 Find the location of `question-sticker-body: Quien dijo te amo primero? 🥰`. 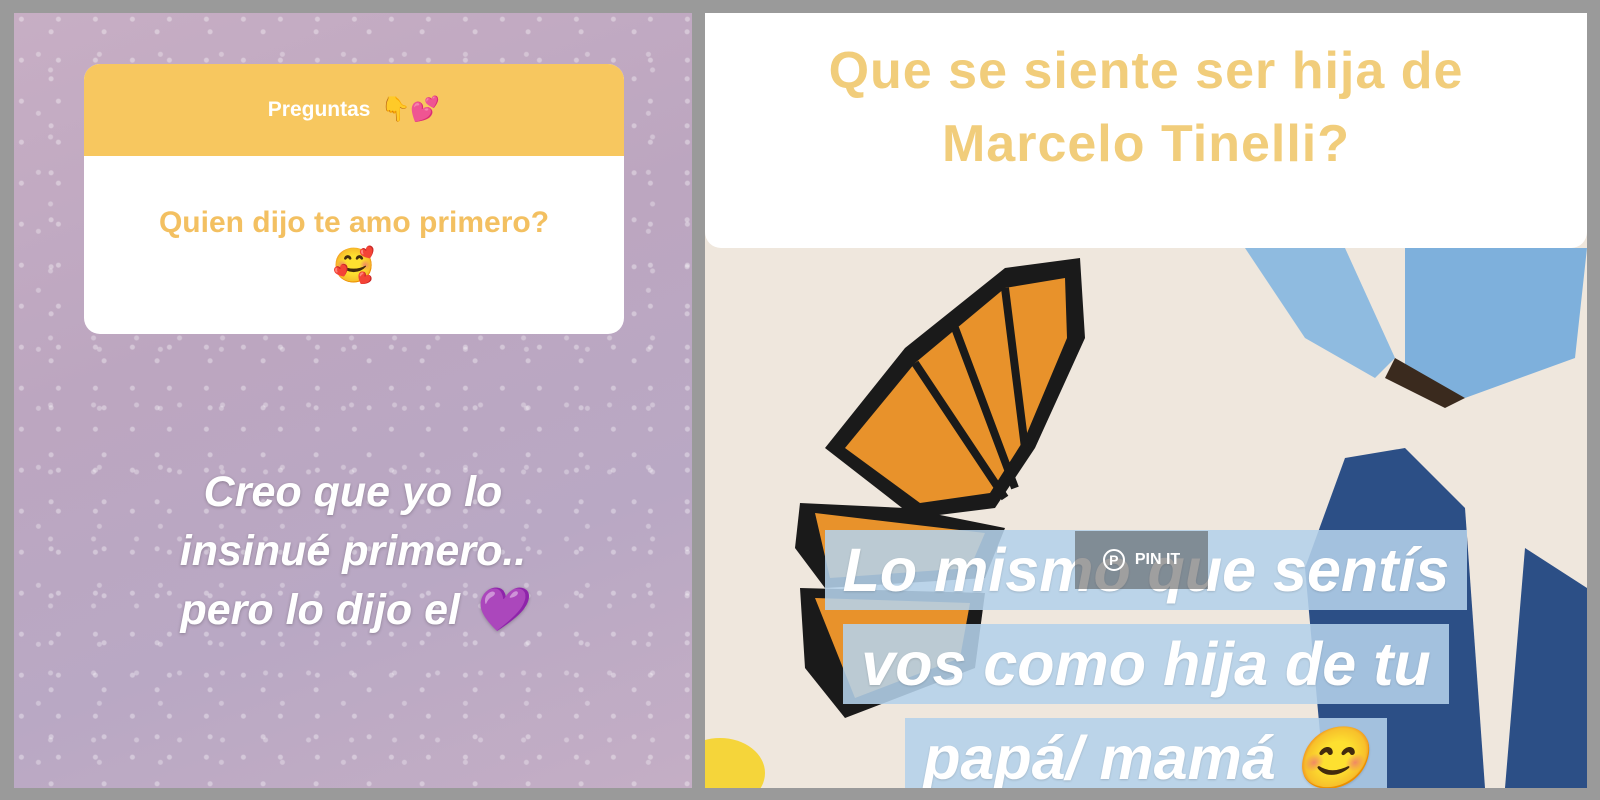

question-sticker-body: Quien dijo te amo primero? 🥰 is located at coordinates (354, 221).